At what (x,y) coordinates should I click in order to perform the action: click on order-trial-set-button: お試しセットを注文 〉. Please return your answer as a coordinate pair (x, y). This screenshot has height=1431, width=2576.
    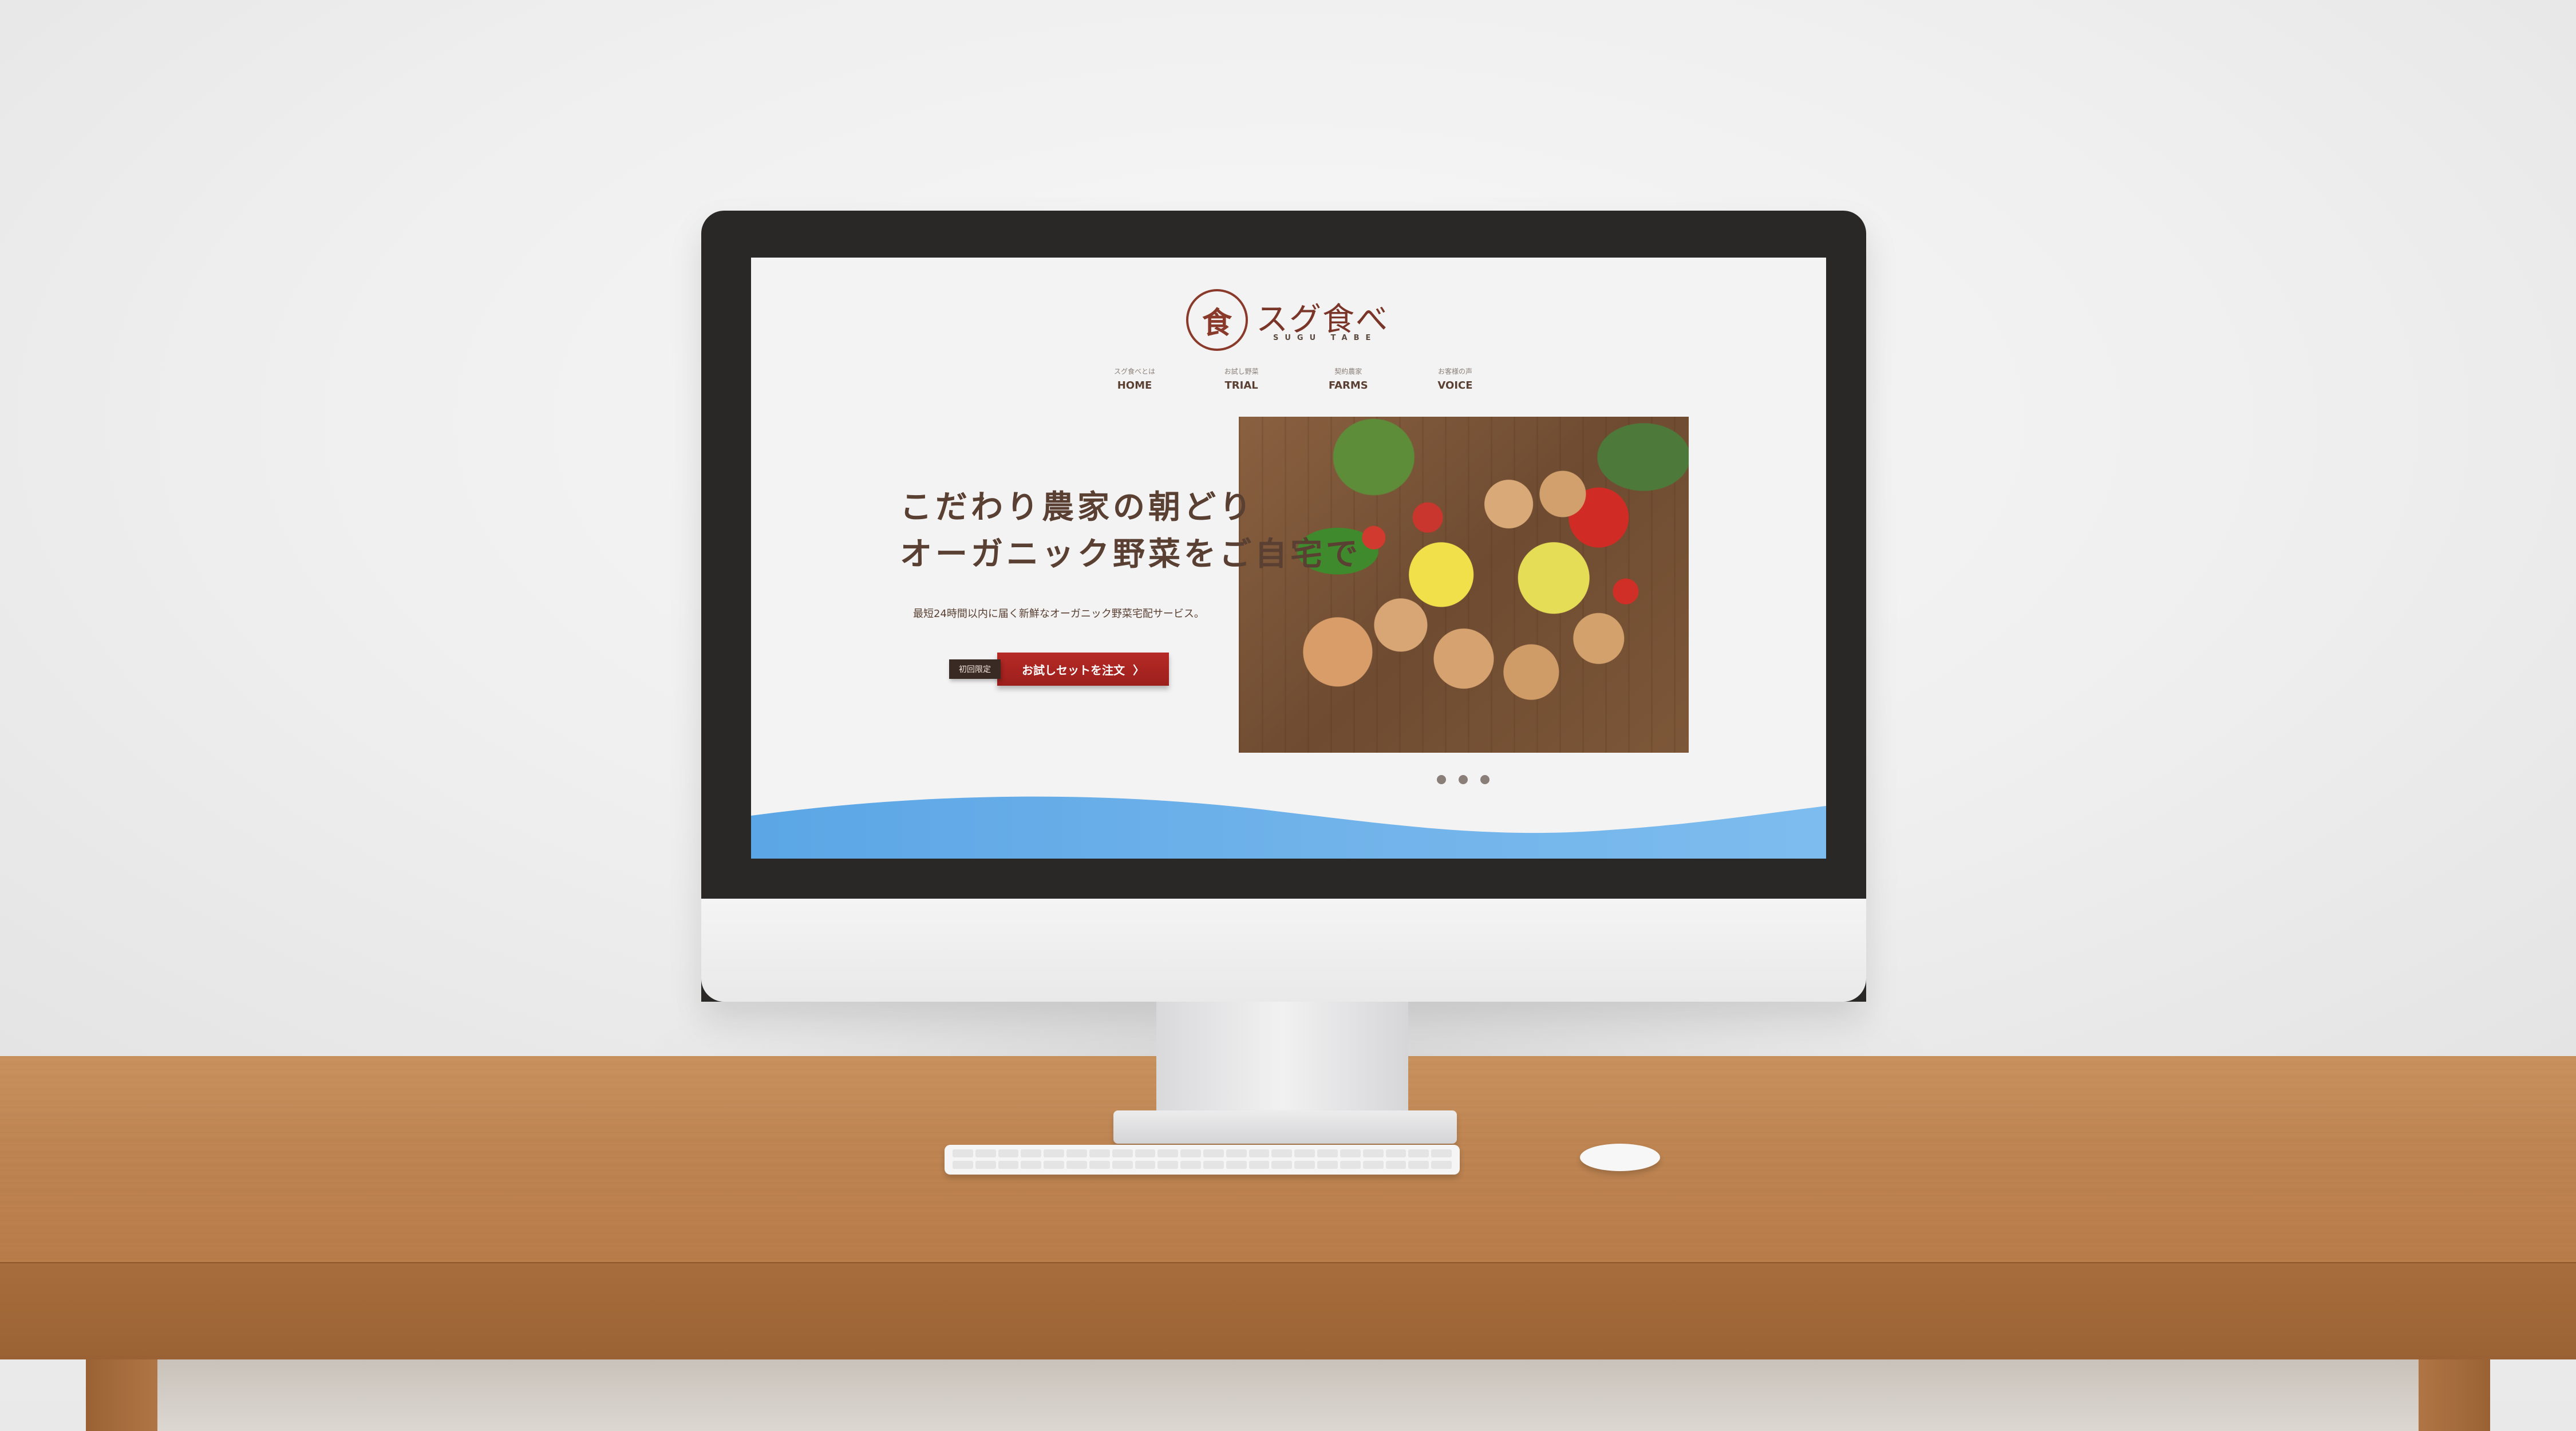
    Looking at the image, I should click on (1083, 669).